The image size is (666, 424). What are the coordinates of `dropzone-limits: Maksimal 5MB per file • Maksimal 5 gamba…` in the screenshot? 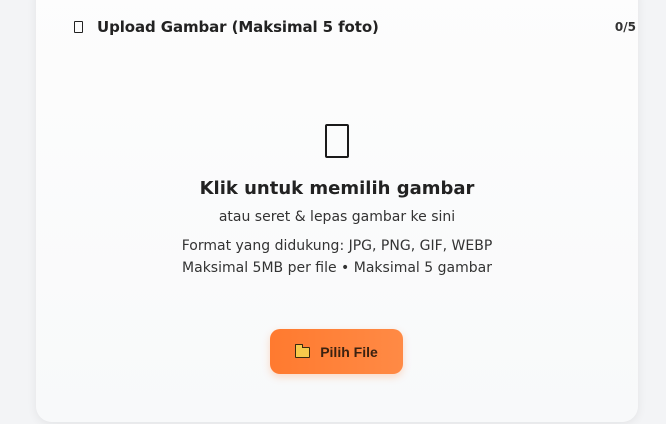 It's located at (337, 268).